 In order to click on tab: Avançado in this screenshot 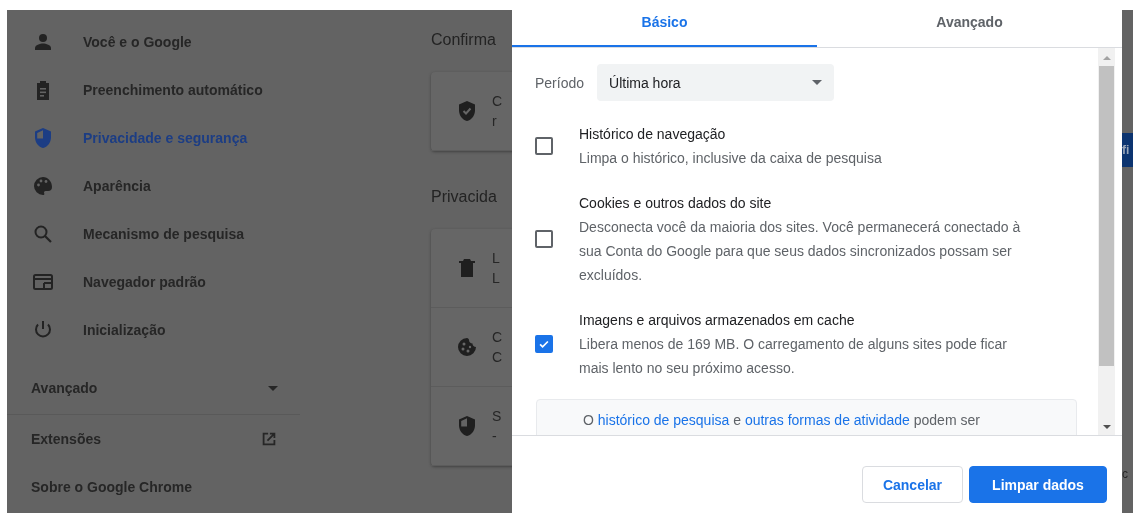, I will do `click(969, 23)`.